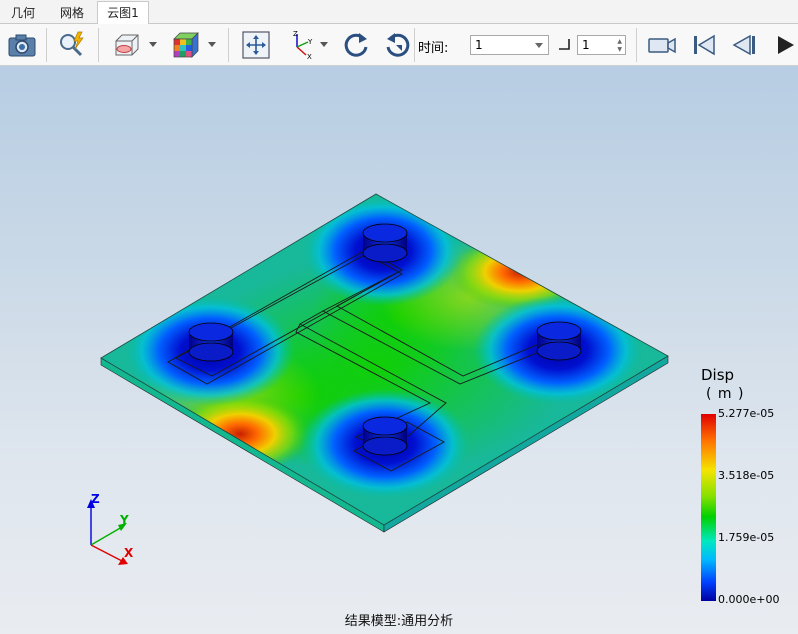 Image resolution: width=798 pixels, height=634 pixels. What do you see at coordinates (303, 45) in the screenshot?
I see `axes-icon: Z Y X` at bounding box center [303, 45].